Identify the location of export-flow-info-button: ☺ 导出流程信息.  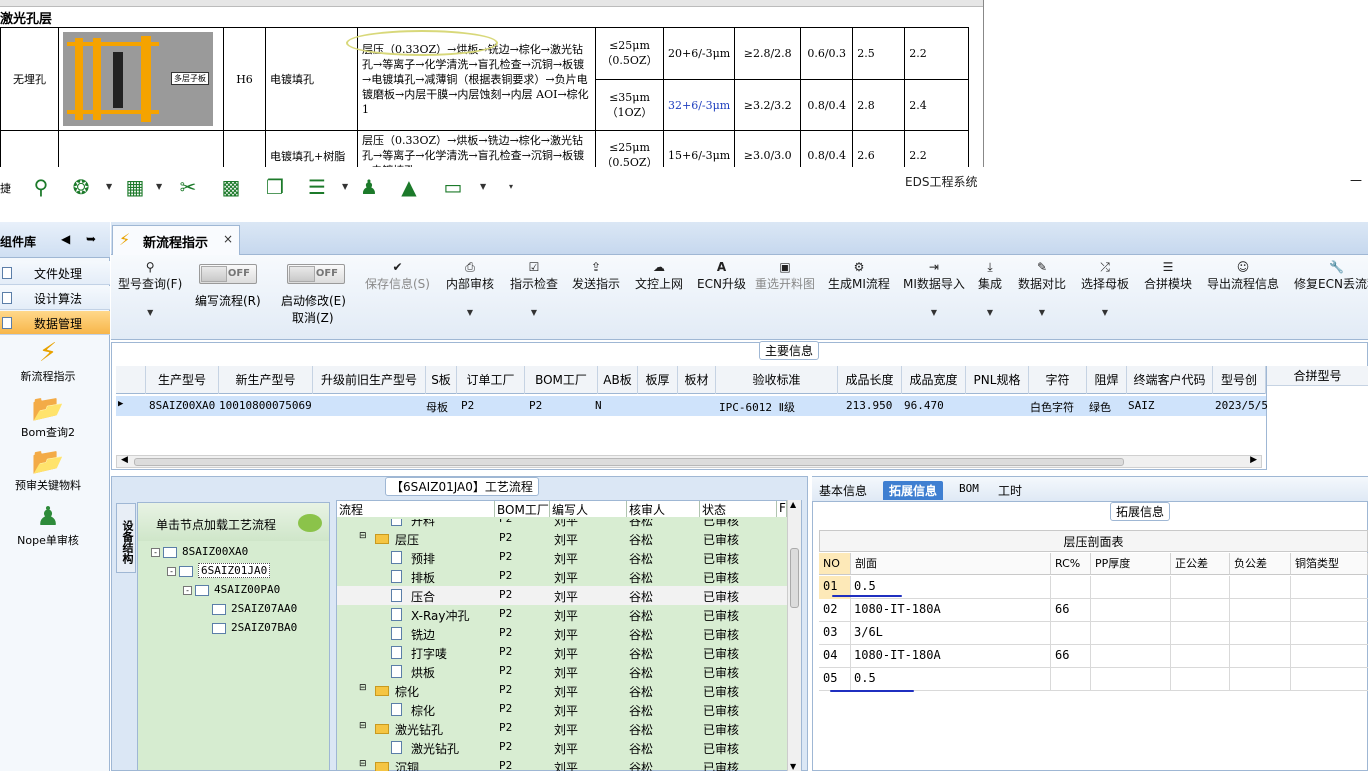
(1243, 275).